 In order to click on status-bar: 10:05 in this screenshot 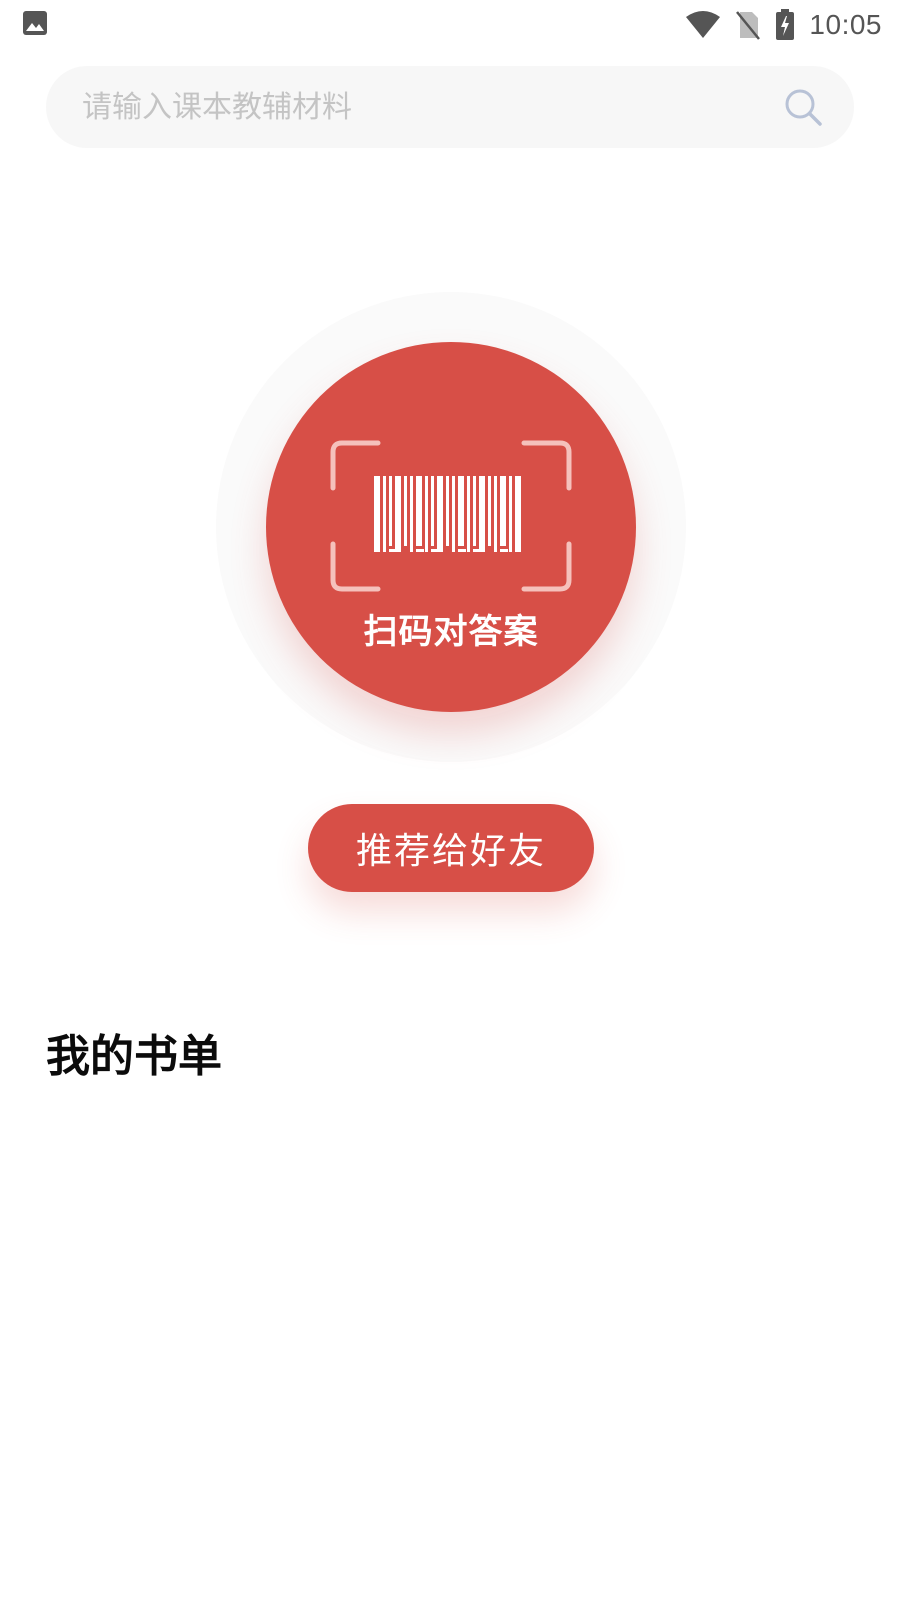, I will do `click(450, 25)`.